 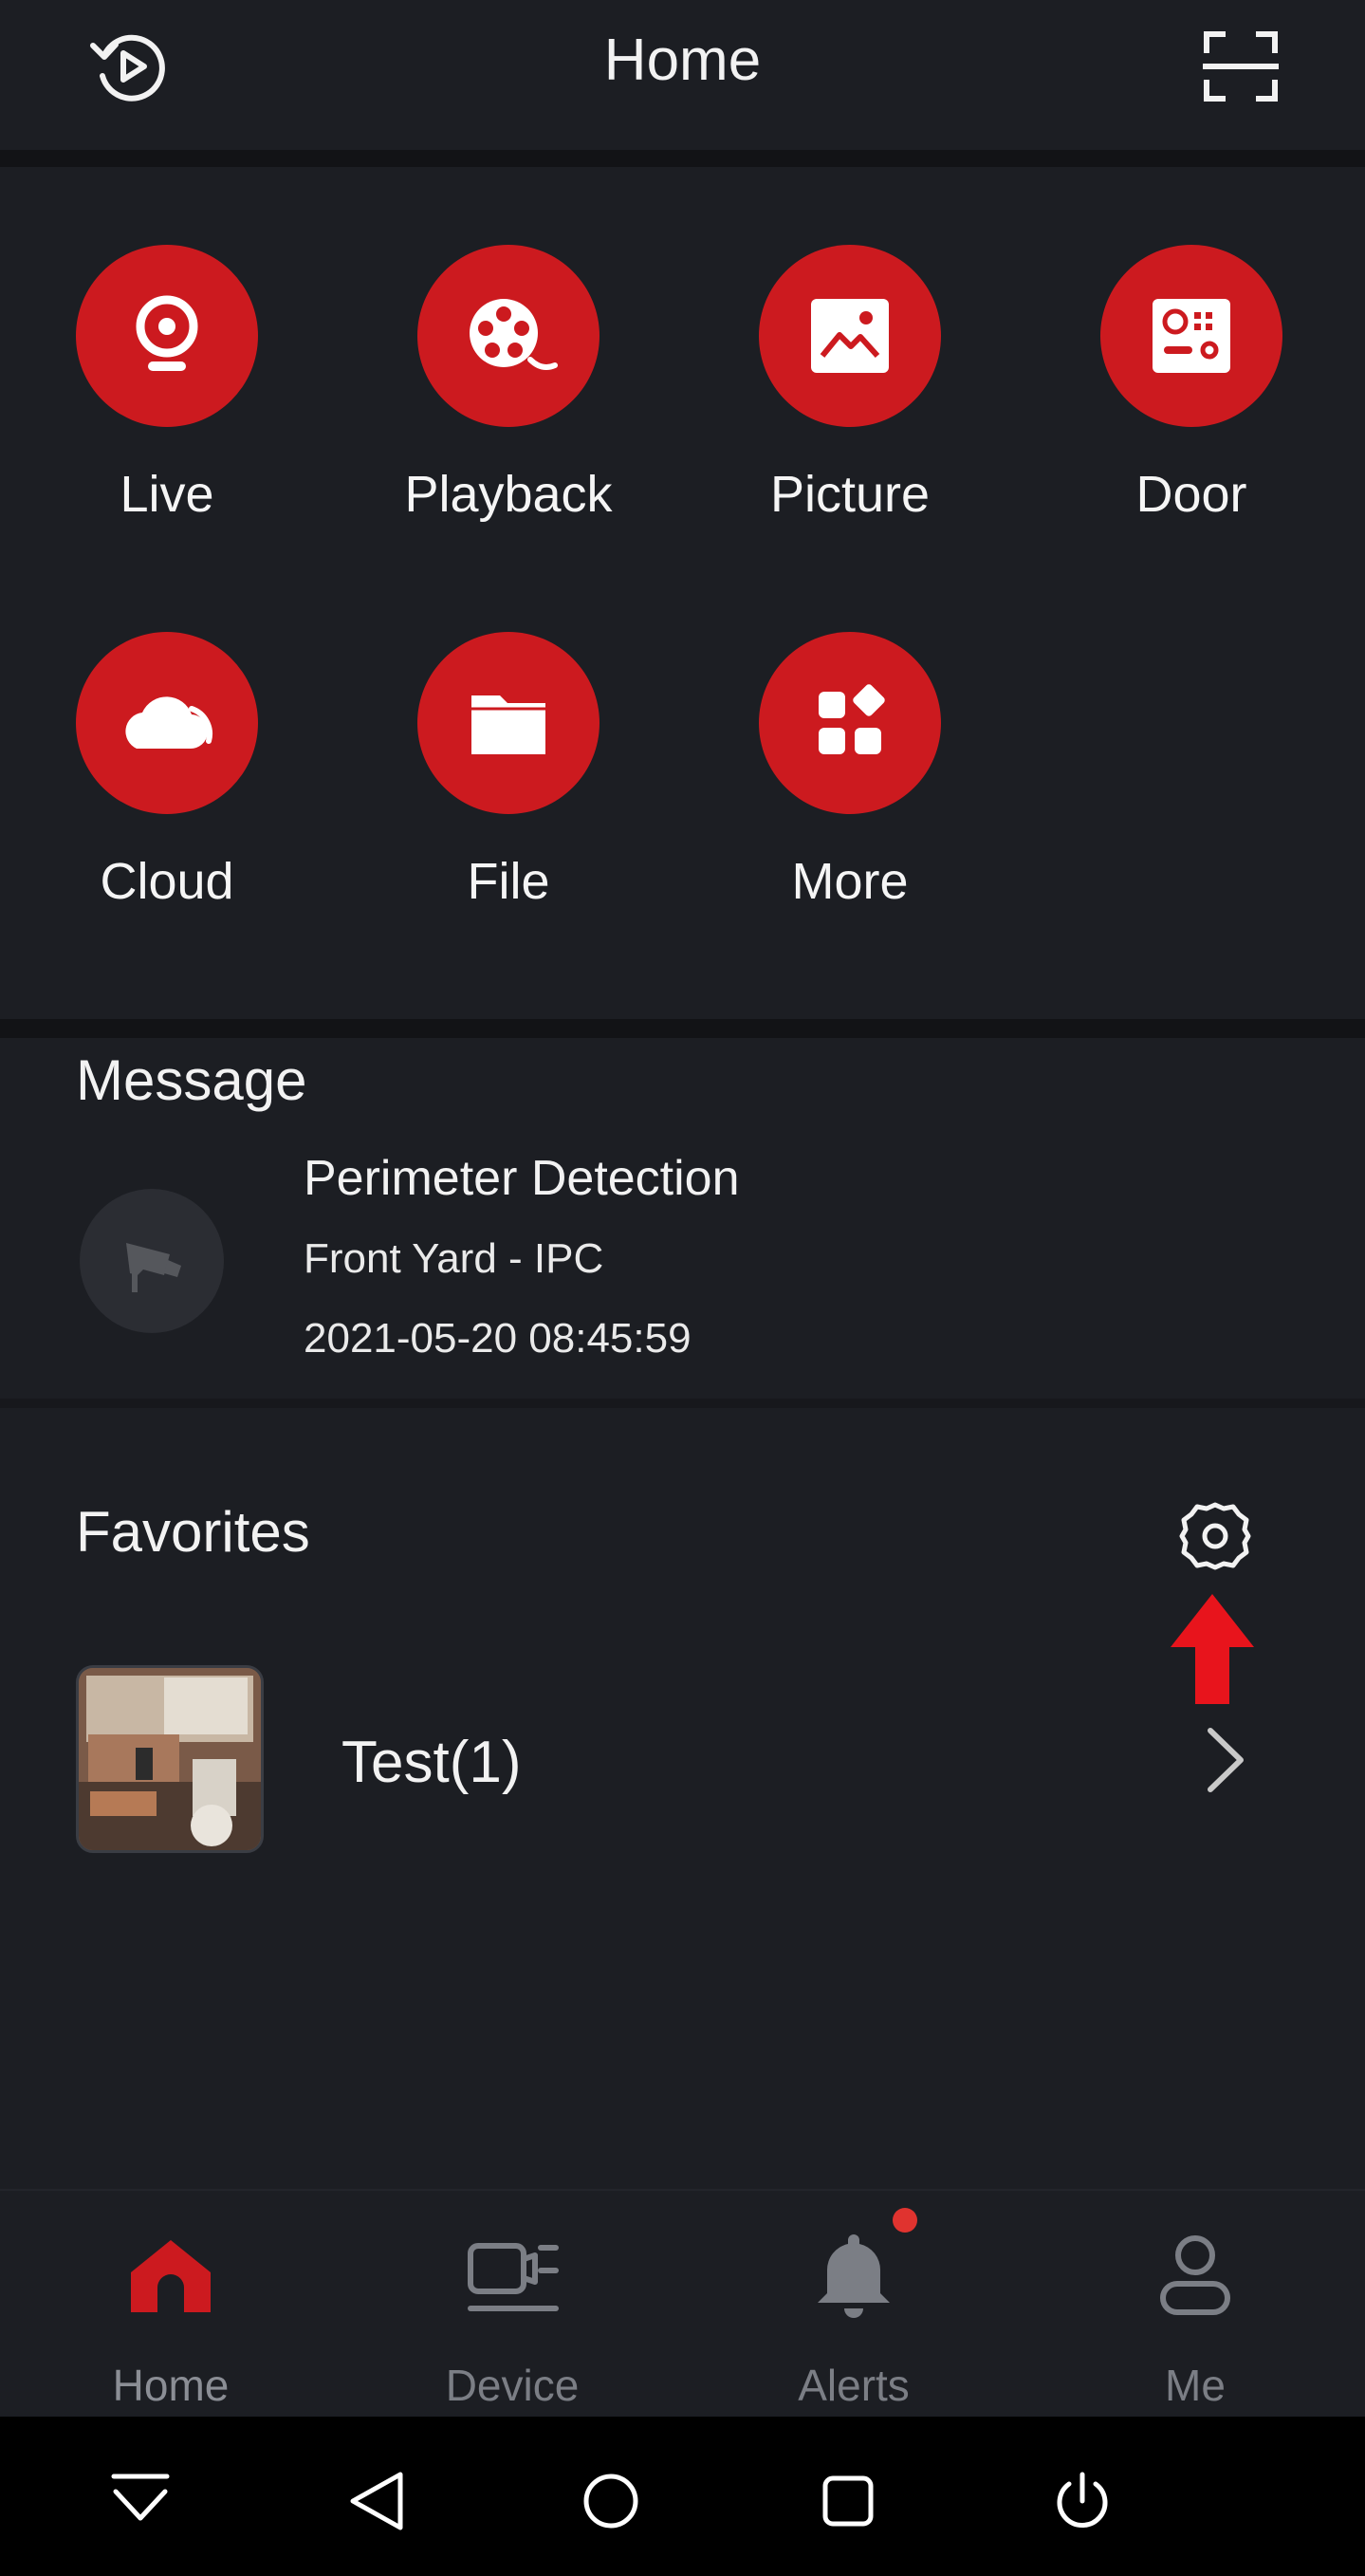 What do you see at coordinates (498, 1338) in the screenshot?
I see `message-time: 2021-05-20 08:45:59` at bounding box center [498, 1338].